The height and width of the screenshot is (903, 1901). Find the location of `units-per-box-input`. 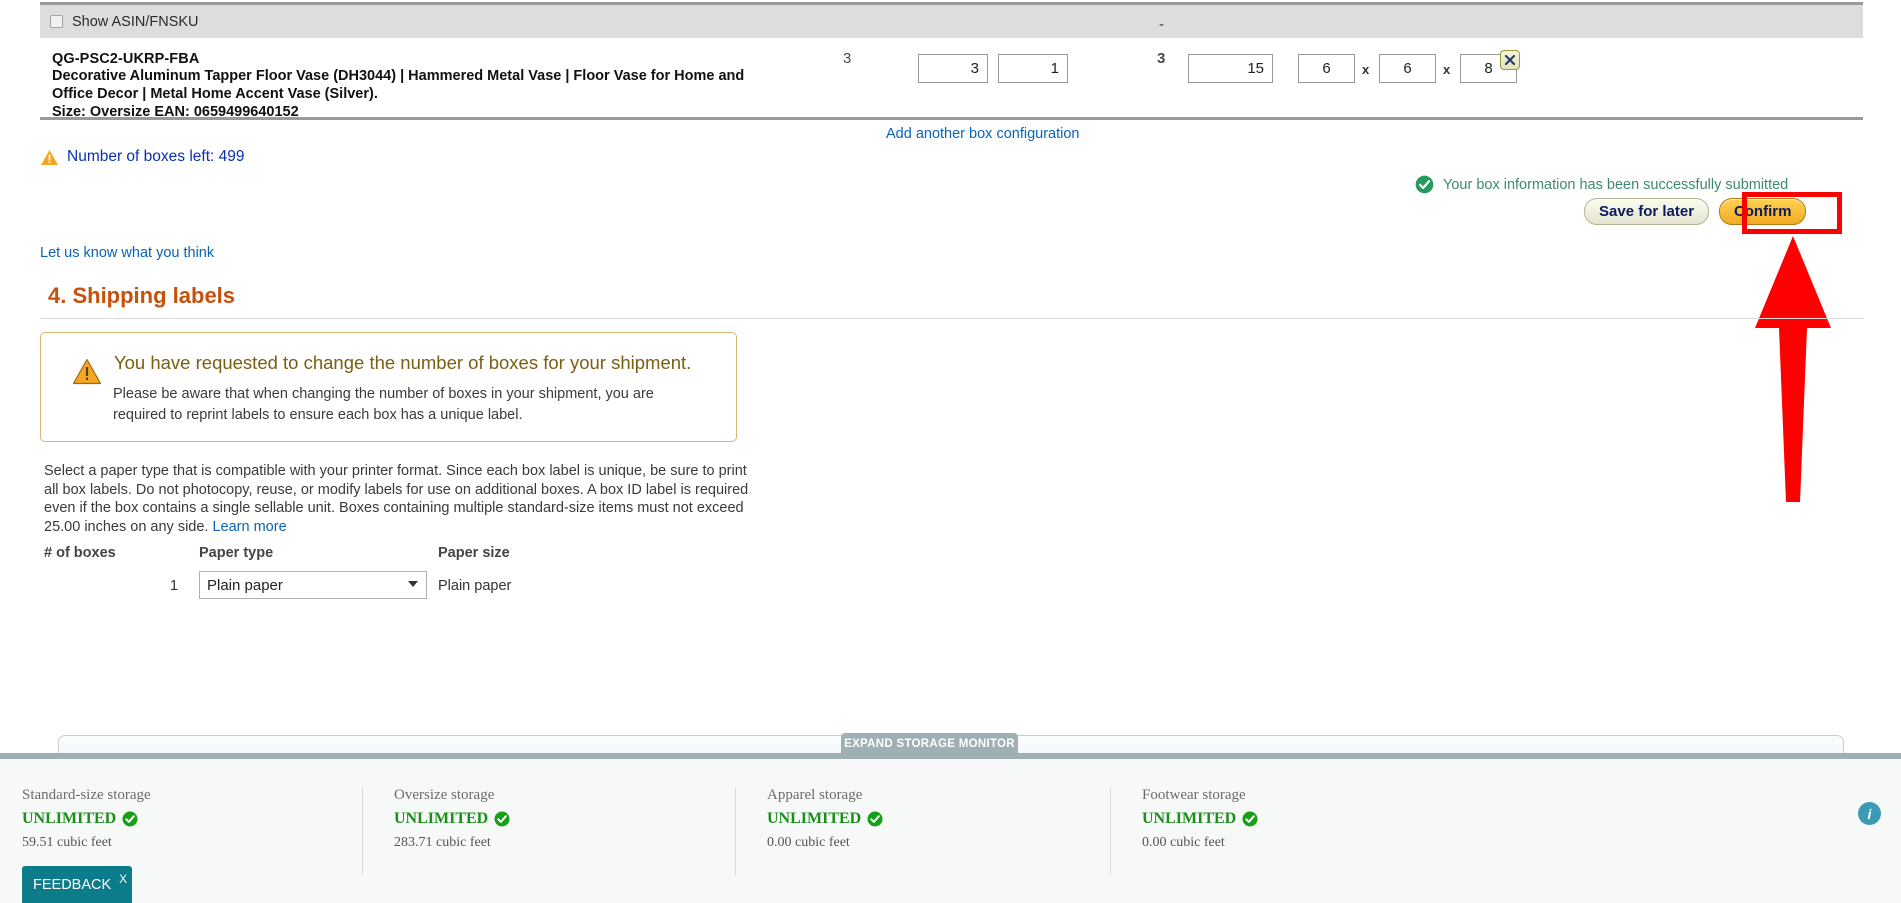

units-per-box-input is located at coordinates (1033, 68).